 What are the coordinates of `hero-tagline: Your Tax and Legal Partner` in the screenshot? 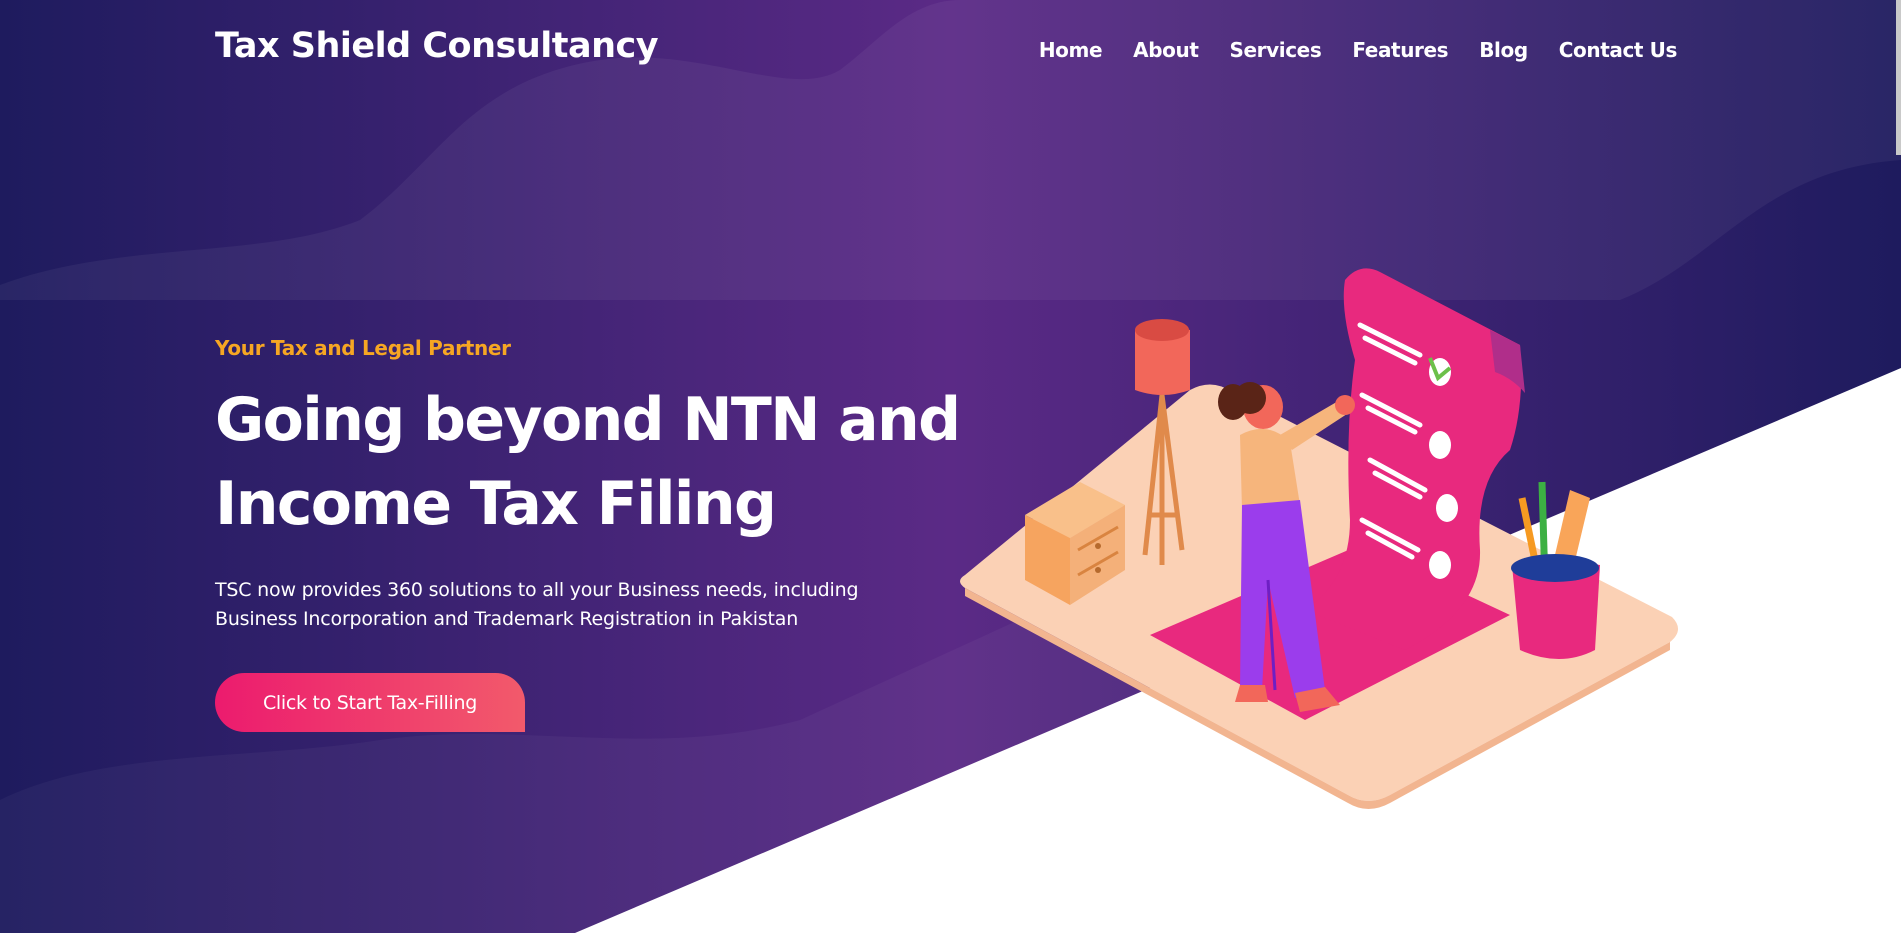 It's located at (363, 348).